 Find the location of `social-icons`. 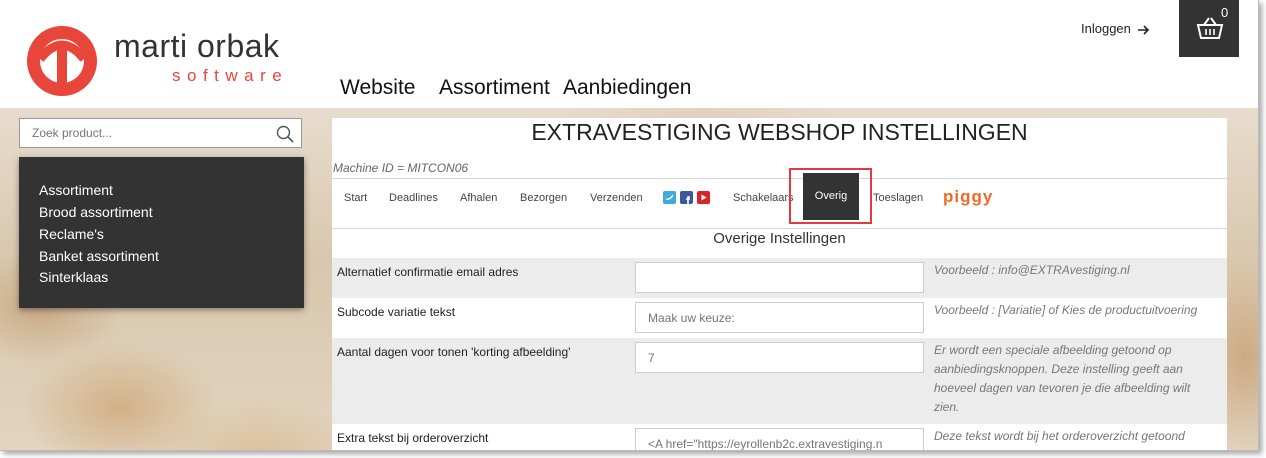

social-icons is located at coordinates (688, 197).